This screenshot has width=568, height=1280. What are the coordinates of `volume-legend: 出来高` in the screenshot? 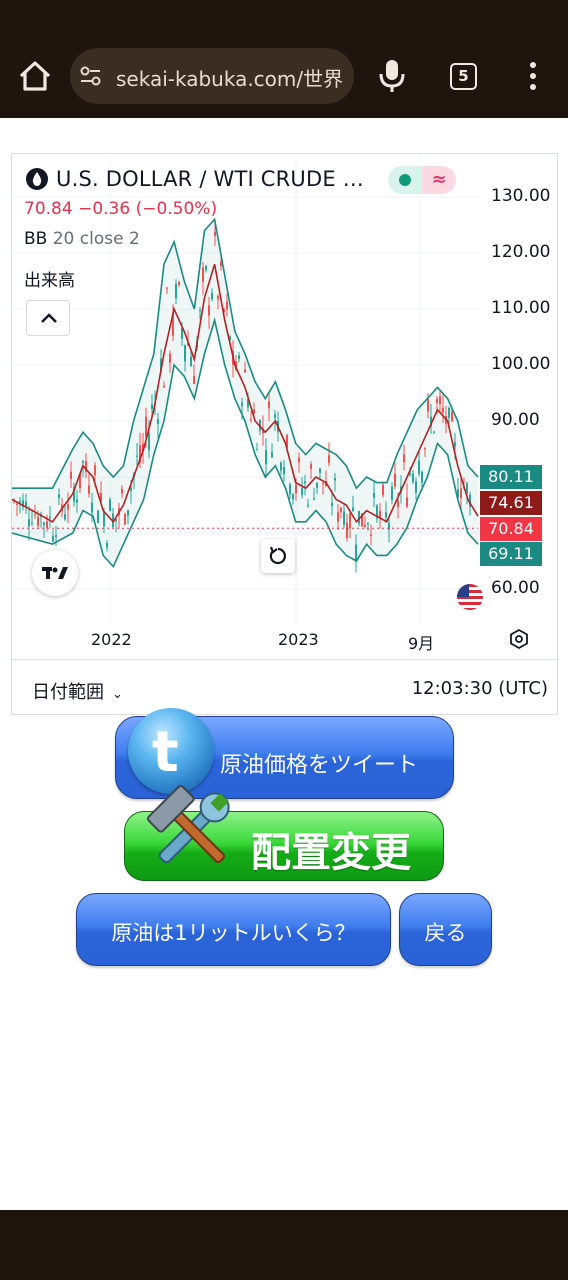 It's located at (49, 281).